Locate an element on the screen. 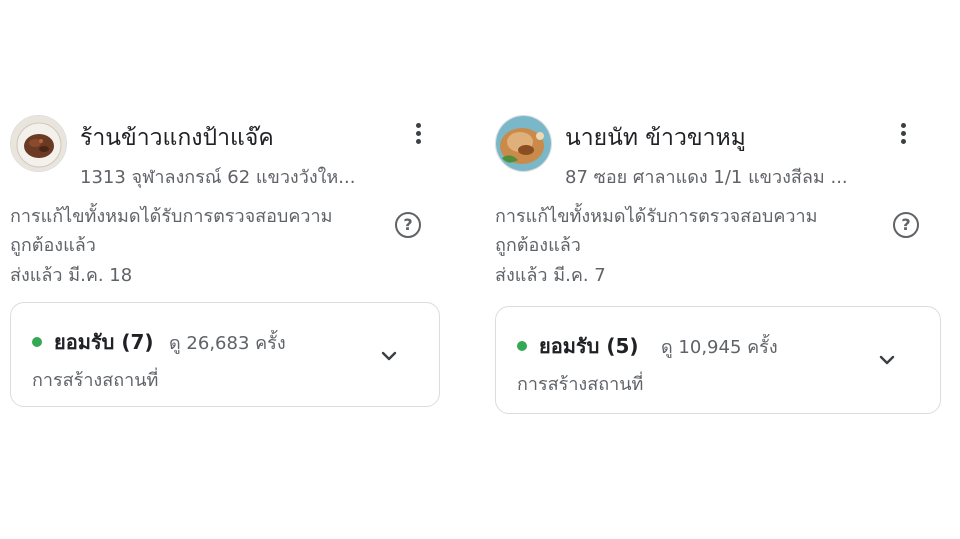  accepted-count: ยอมรับ (7) is located at coordinates (104, 342).